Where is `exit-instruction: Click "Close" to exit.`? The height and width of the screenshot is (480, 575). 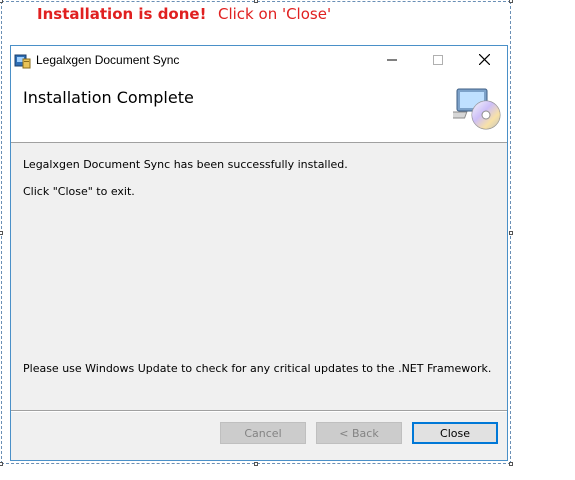
exit-instruction: Click "Close" to exit. is located at coordinates (79, 191).